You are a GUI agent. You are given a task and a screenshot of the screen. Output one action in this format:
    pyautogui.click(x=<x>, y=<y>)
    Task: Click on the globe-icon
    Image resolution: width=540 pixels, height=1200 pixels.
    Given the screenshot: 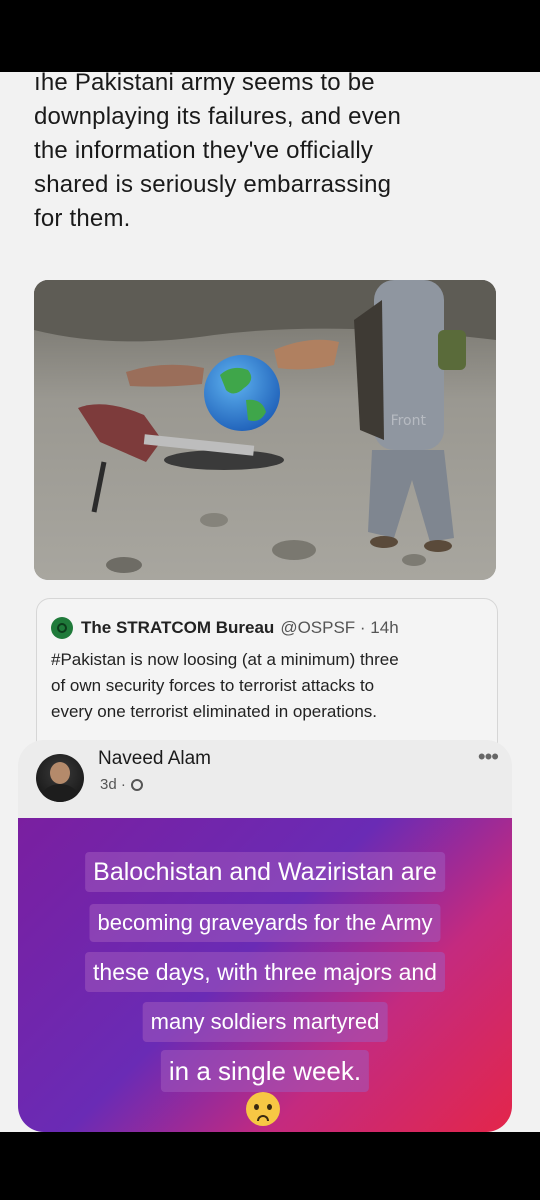 What is the action you would take?
    pyautogui.click(x=136, y=784)
    